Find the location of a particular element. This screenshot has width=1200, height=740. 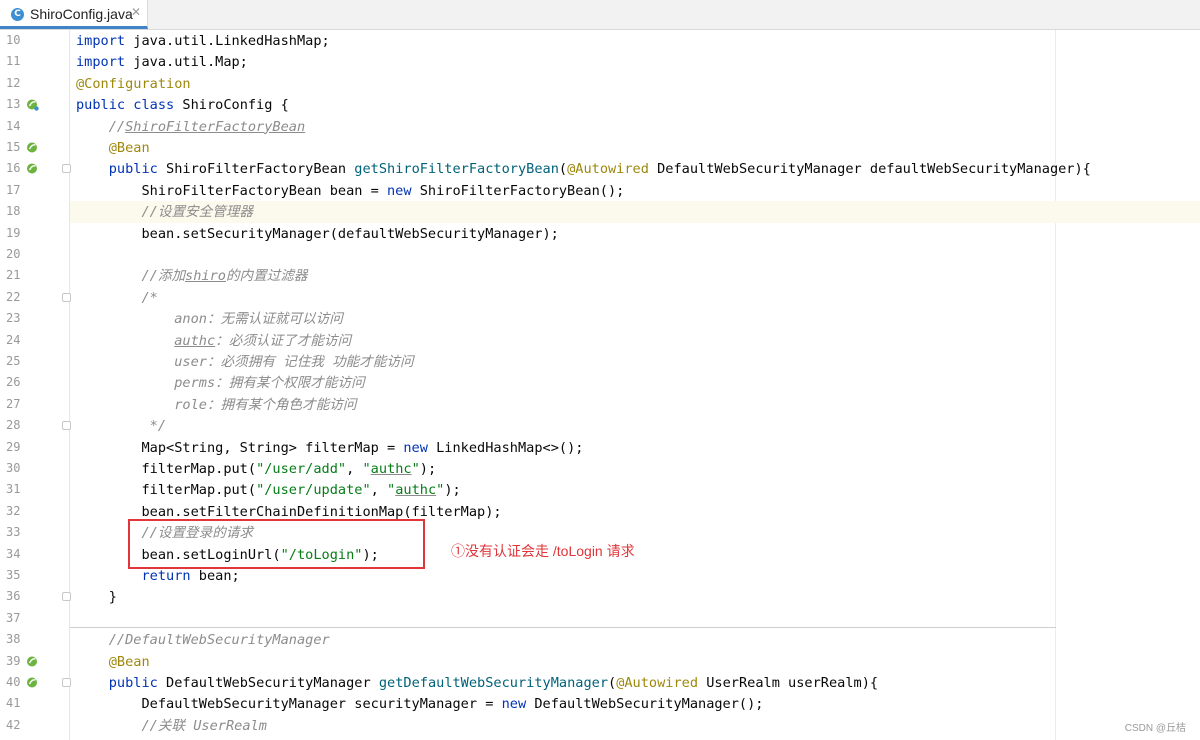

code-token: UserRealm userRealm){ is located at coordinates (788, 683).